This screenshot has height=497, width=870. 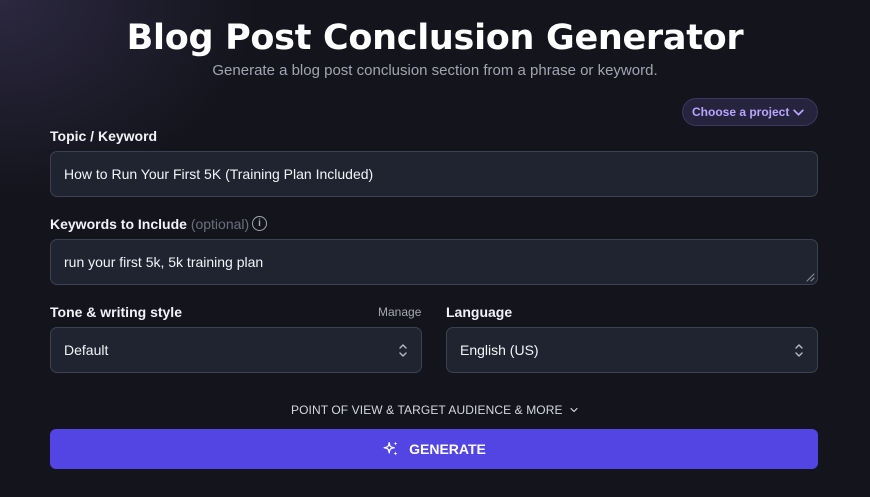 What do you see at coordinates (426, 410) in the screenshot?
I see `more-options-label: POINT OF VIEW & TARGET AUDIENCE & MORE` at bounding box center [426, 410].